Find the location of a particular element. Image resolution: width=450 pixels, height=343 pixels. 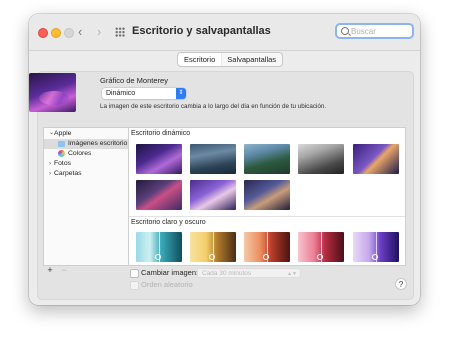

zoom-button is located at coordinates (69, 33).